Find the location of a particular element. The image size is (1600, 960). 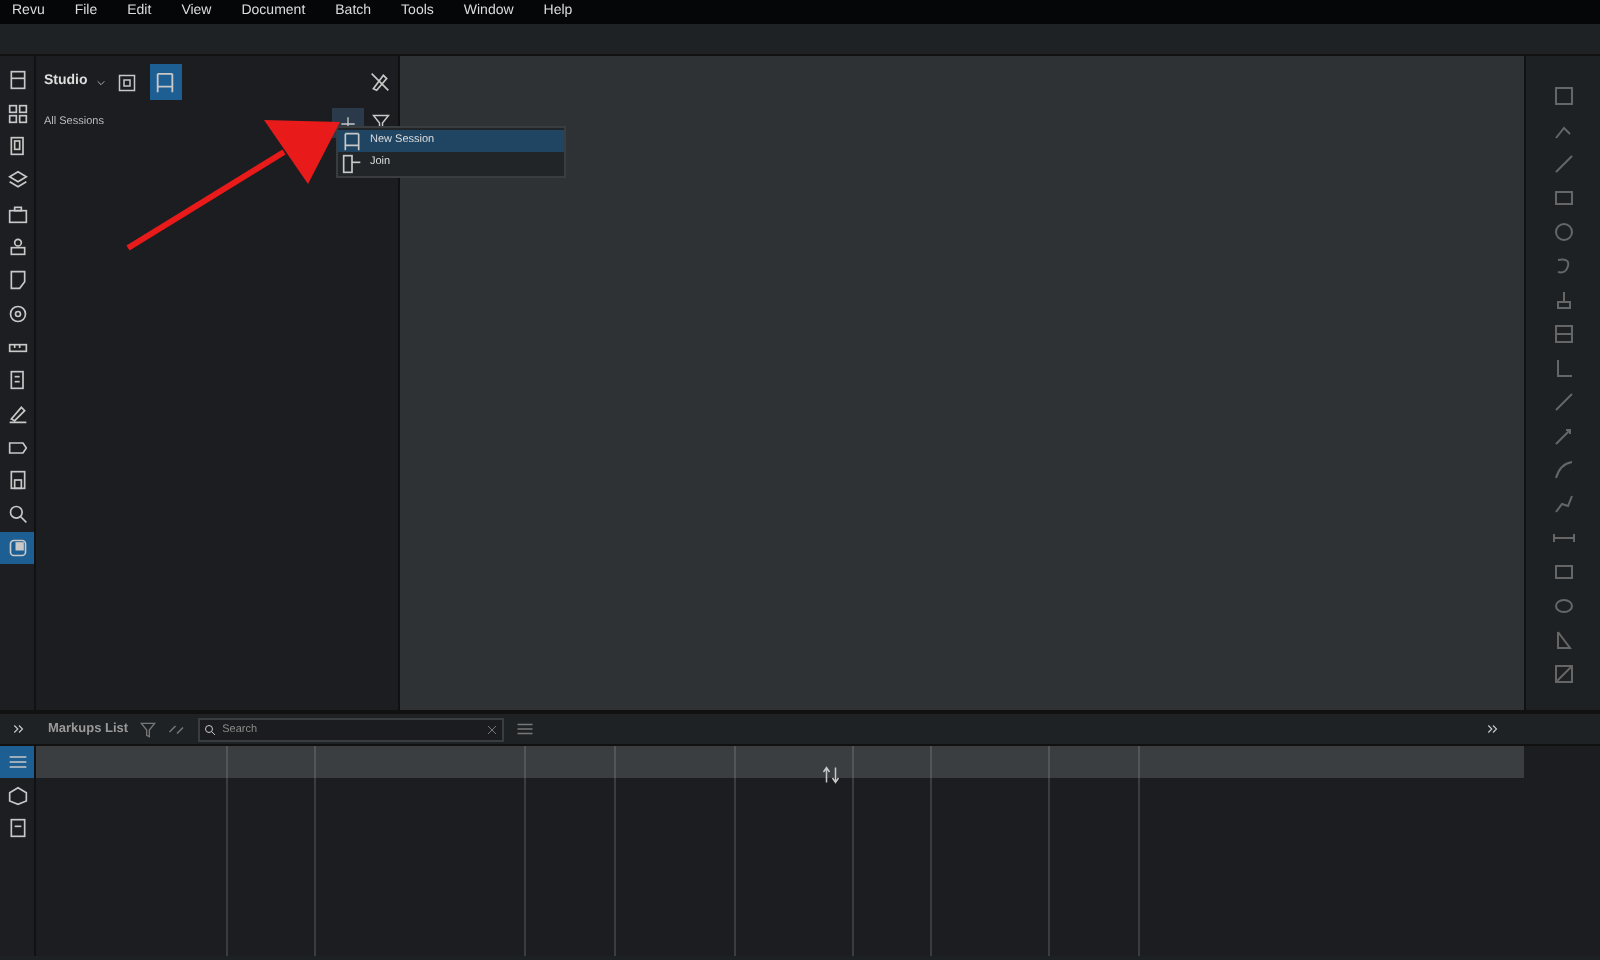

plus-icon is located at coordinates (348, 123).